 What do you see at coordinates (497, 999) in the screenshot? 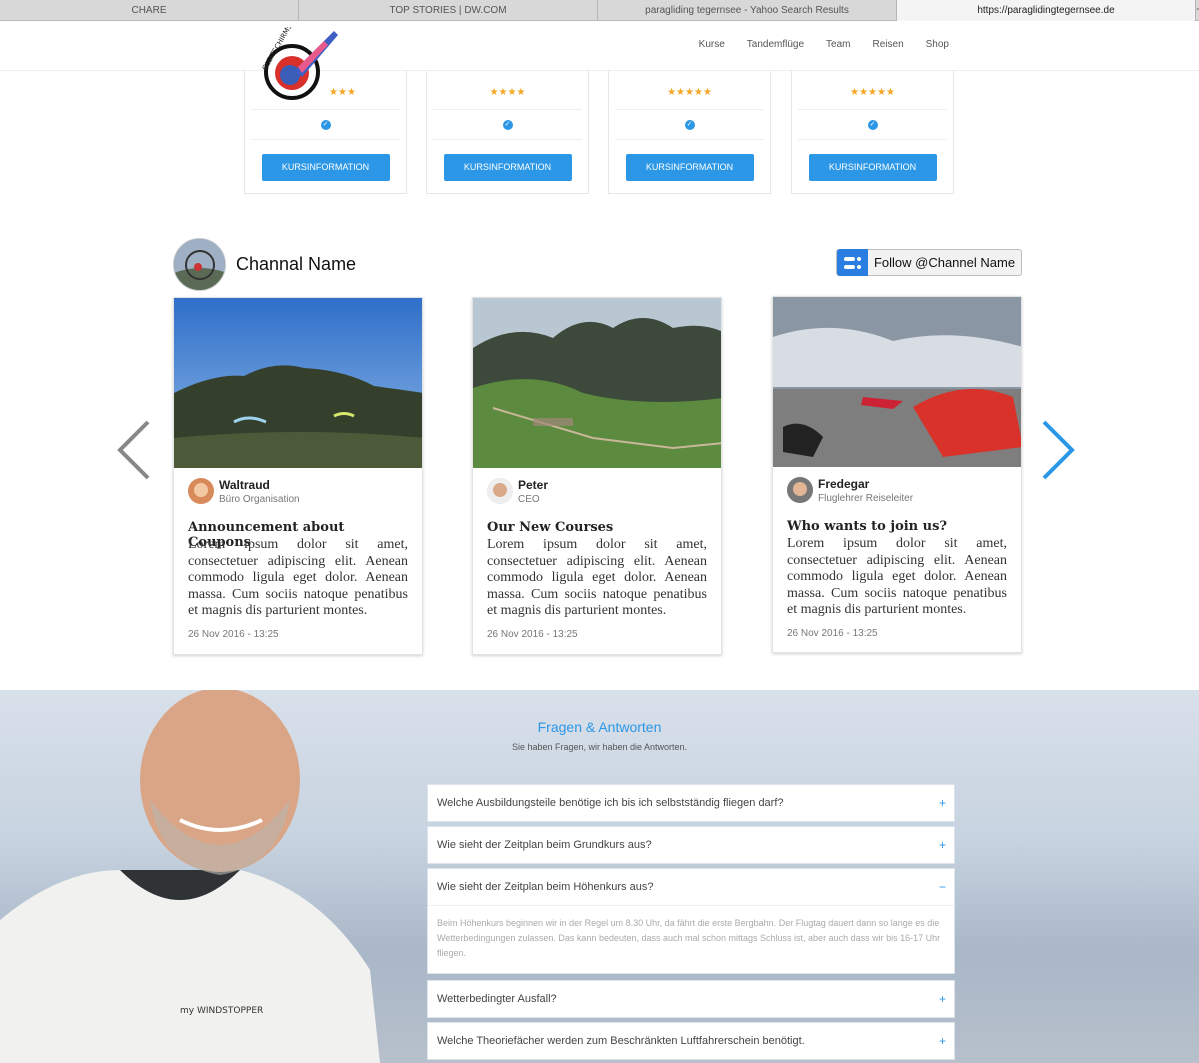
I see `faq-question: Wetterbedingter Ausfall?` at bounding box center [497, 999].